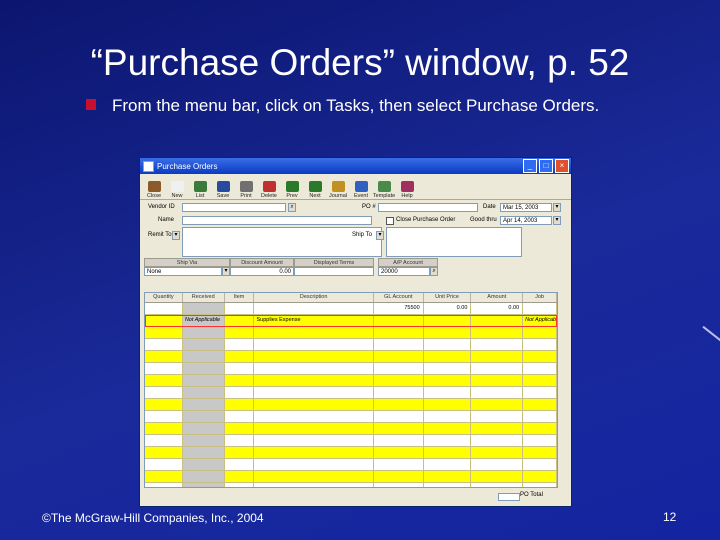 Image resolution: width=720 pixels, height=540 pixels. Describe the element at coordinates (334, 271) in the screenshot. I see `displayed-terms-field` at that location.